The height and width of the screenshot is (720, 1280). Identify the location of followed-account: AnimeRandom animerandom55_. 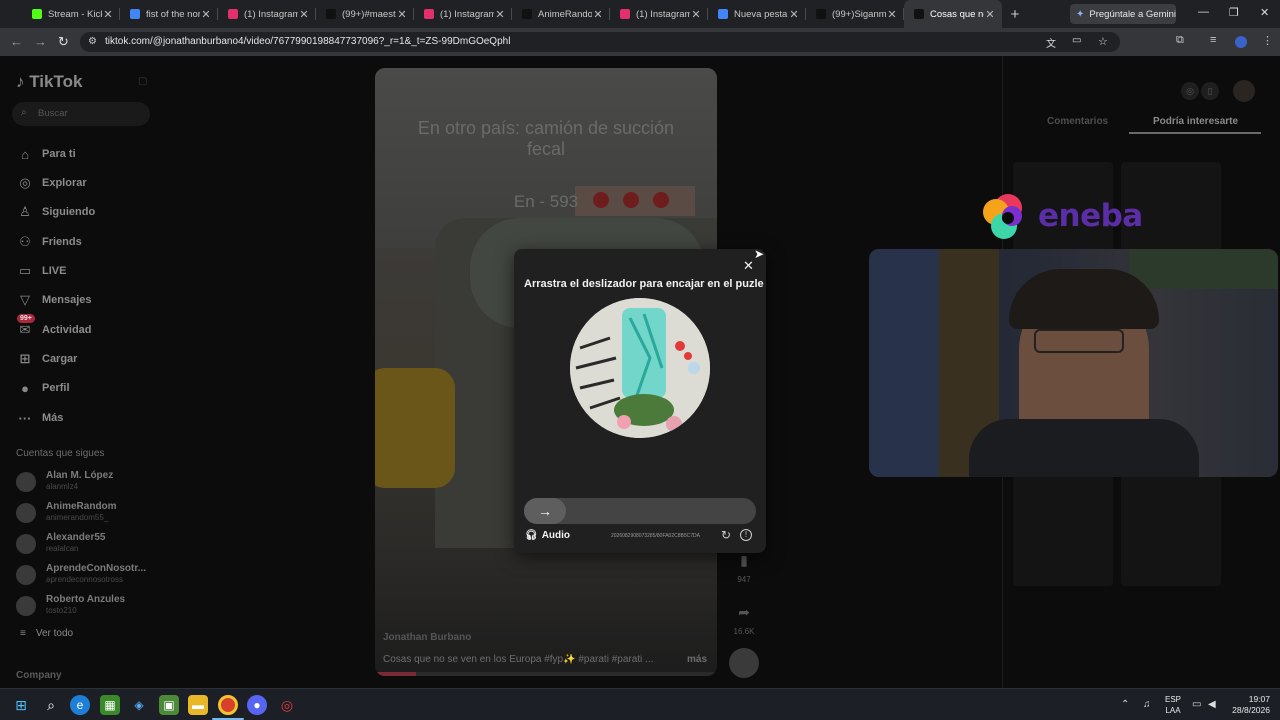
(86, 512).